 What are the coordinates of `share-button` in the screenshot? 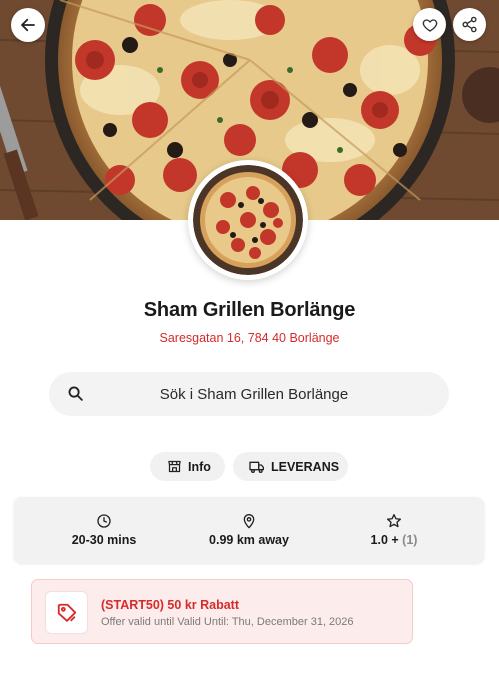 It's located at (469, 24).